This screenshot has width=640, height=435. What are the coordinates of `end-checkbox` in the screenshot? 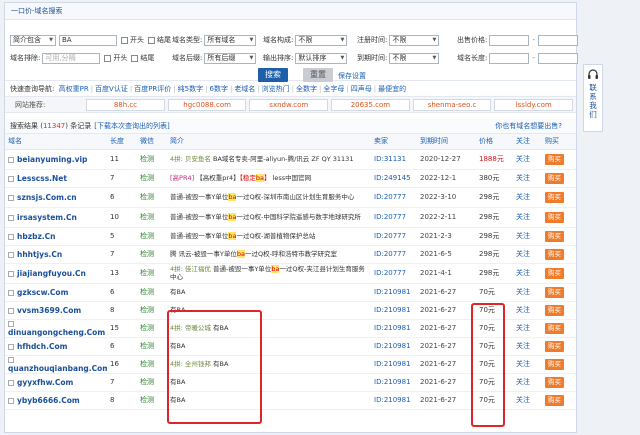 It's located at (151, 40).